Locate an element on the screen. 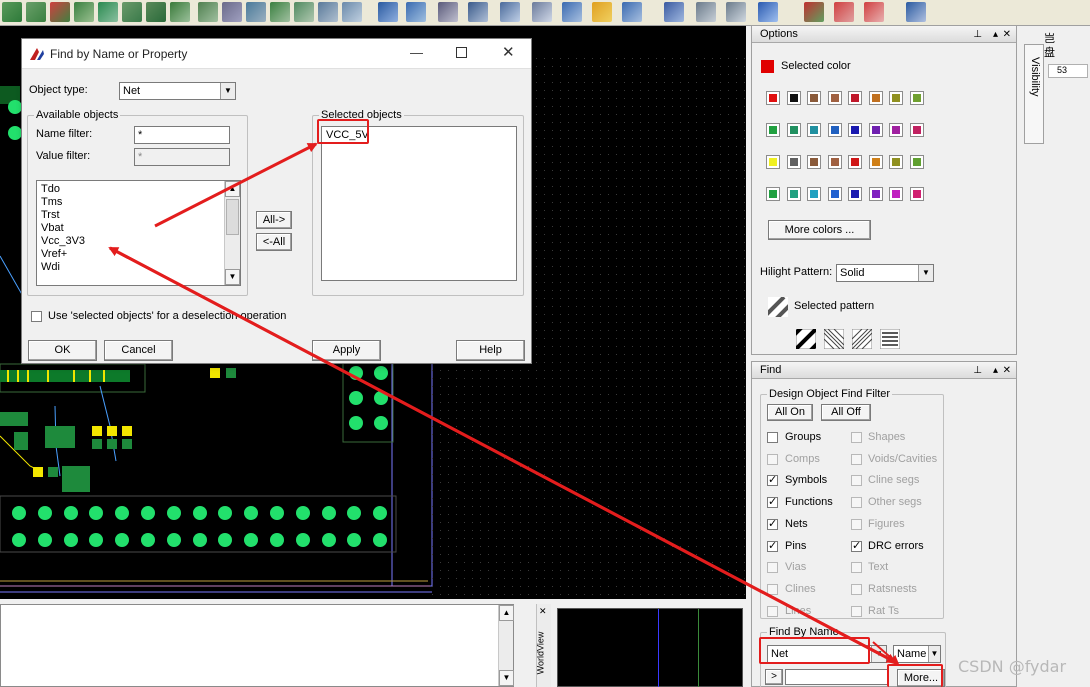 This screenshot has width=1090, height=687. help-icon is located at coordinates (768, 12).